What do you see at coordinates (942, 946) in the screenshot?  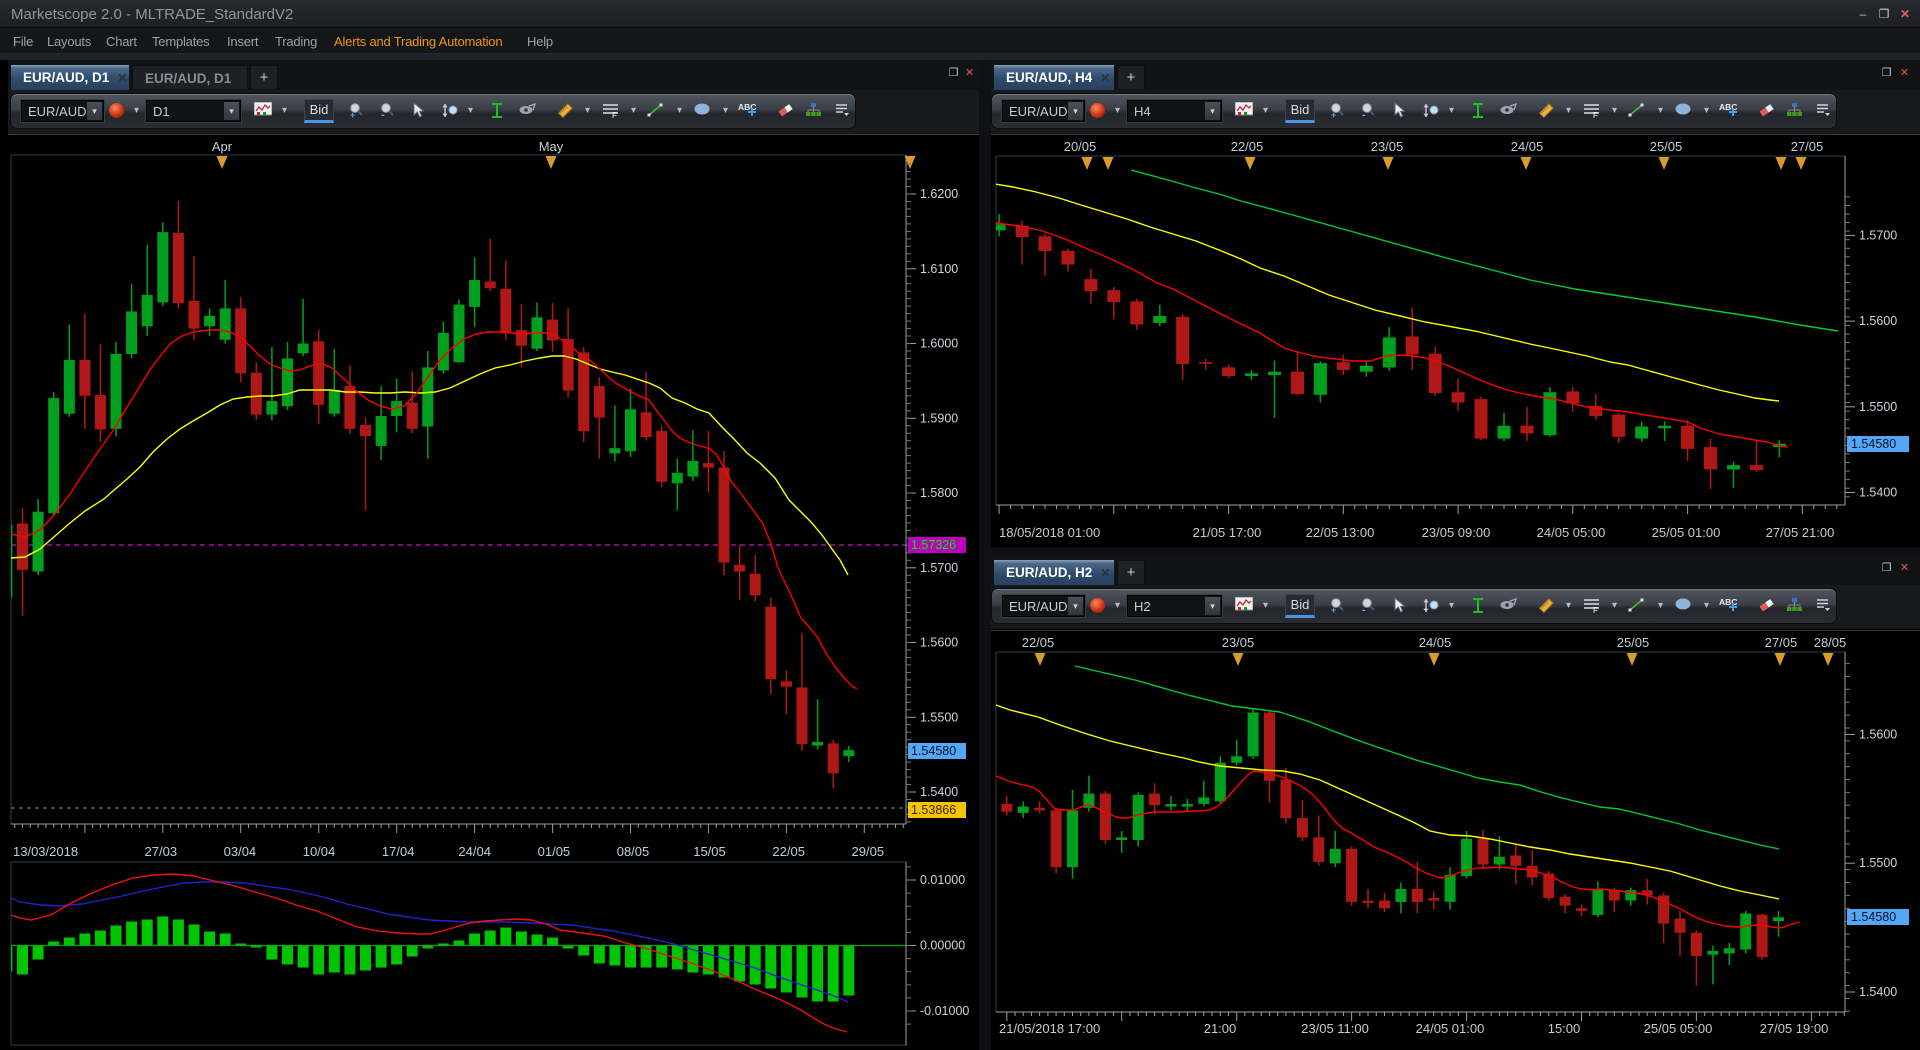 I see `svg-text: 0.00000` at bounding box center [942, 946].